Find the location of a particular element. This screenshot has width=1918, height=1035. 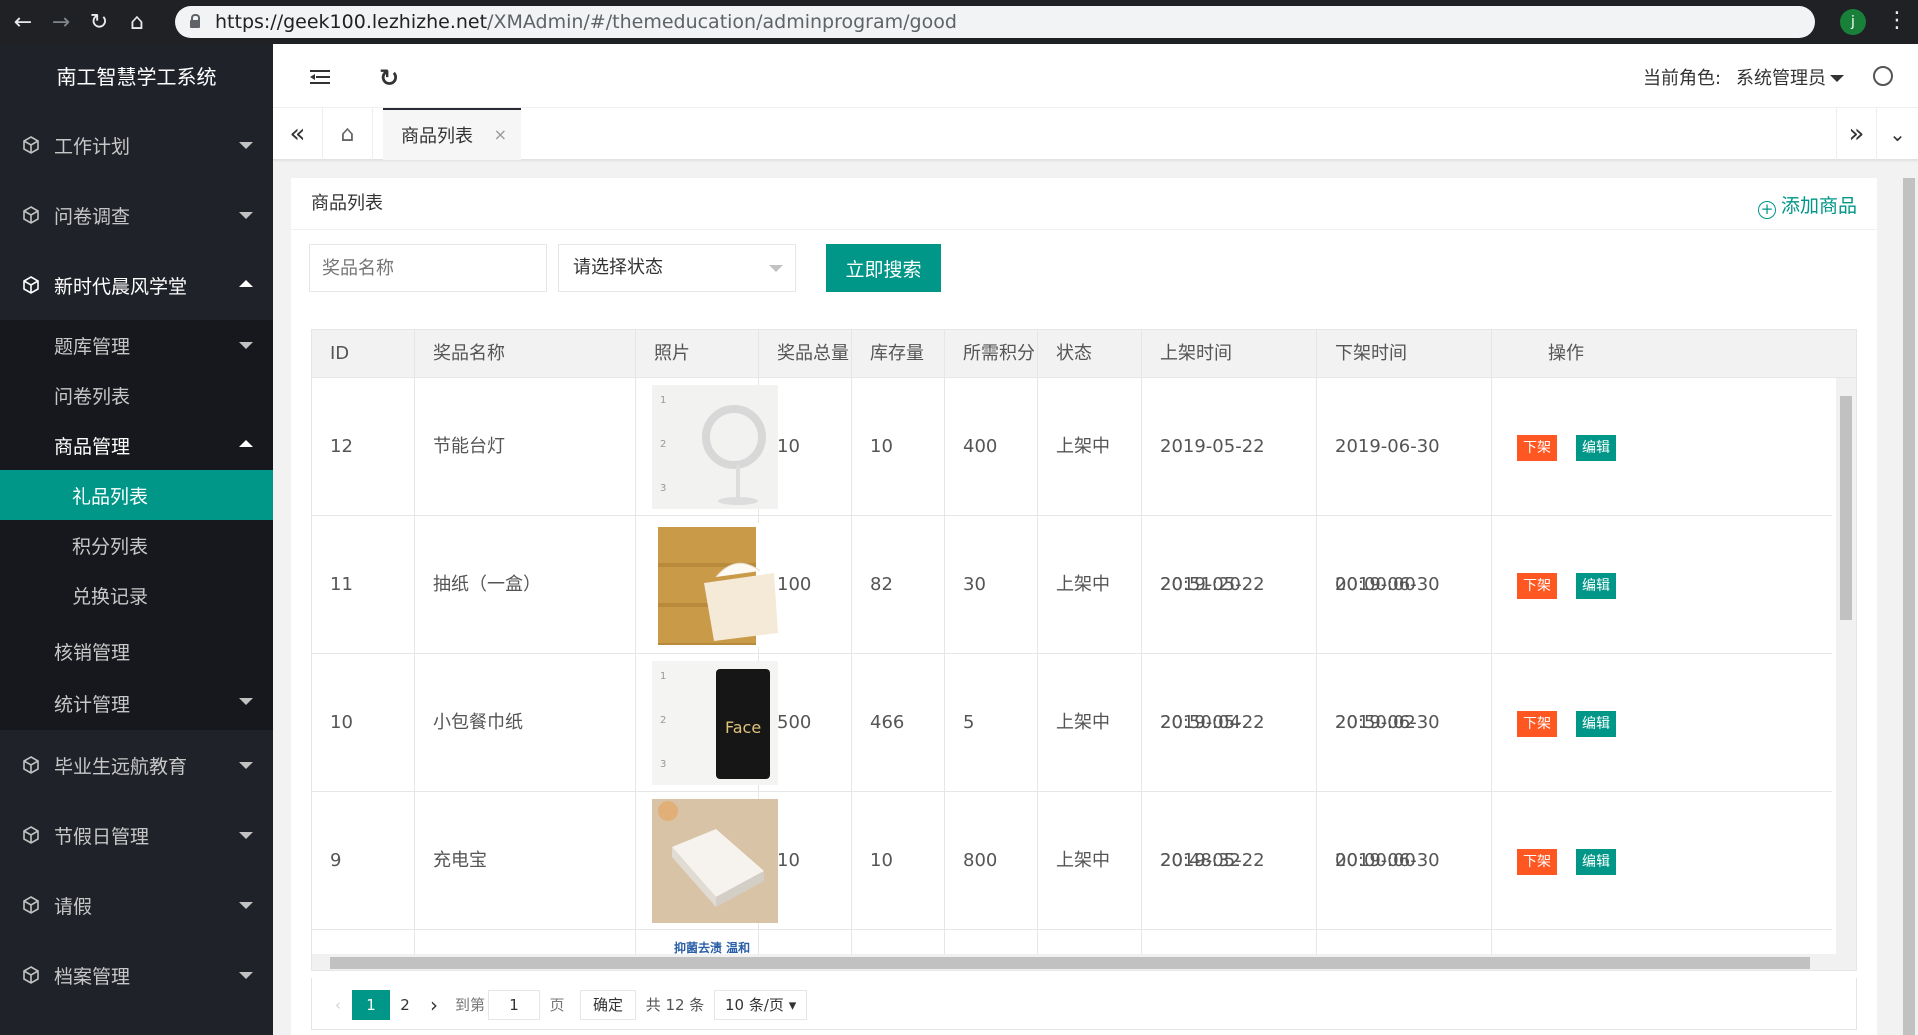

sidebar-item-points-list: 积分列表 is located at coordinates (136, 545).